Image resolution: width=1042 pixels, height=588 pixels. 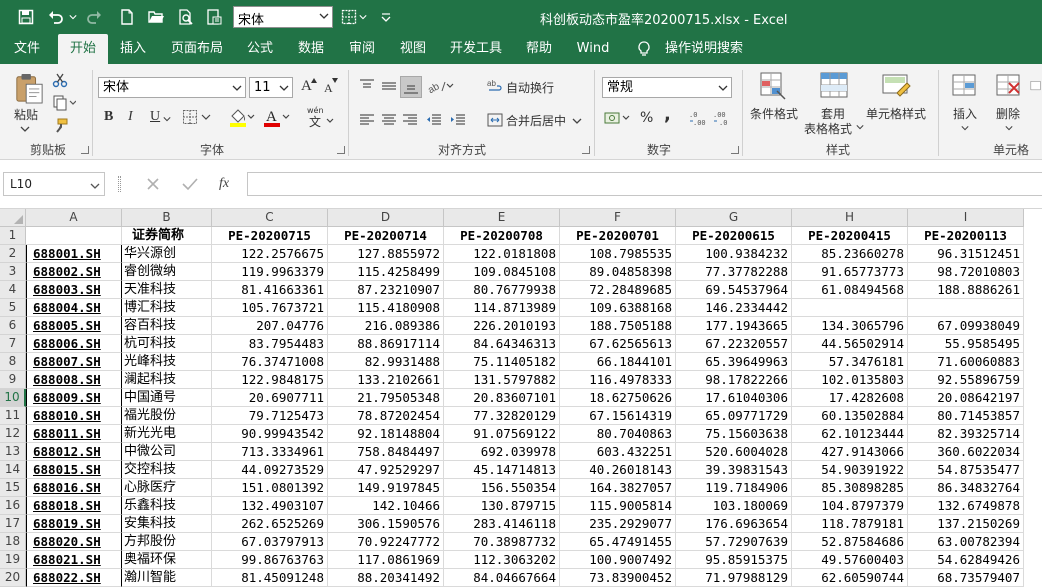 What do you see at coordinates (502, 506) in the screenshot?
I see `pe-value-cell: 130.879715` at bounding box center [502, 506].